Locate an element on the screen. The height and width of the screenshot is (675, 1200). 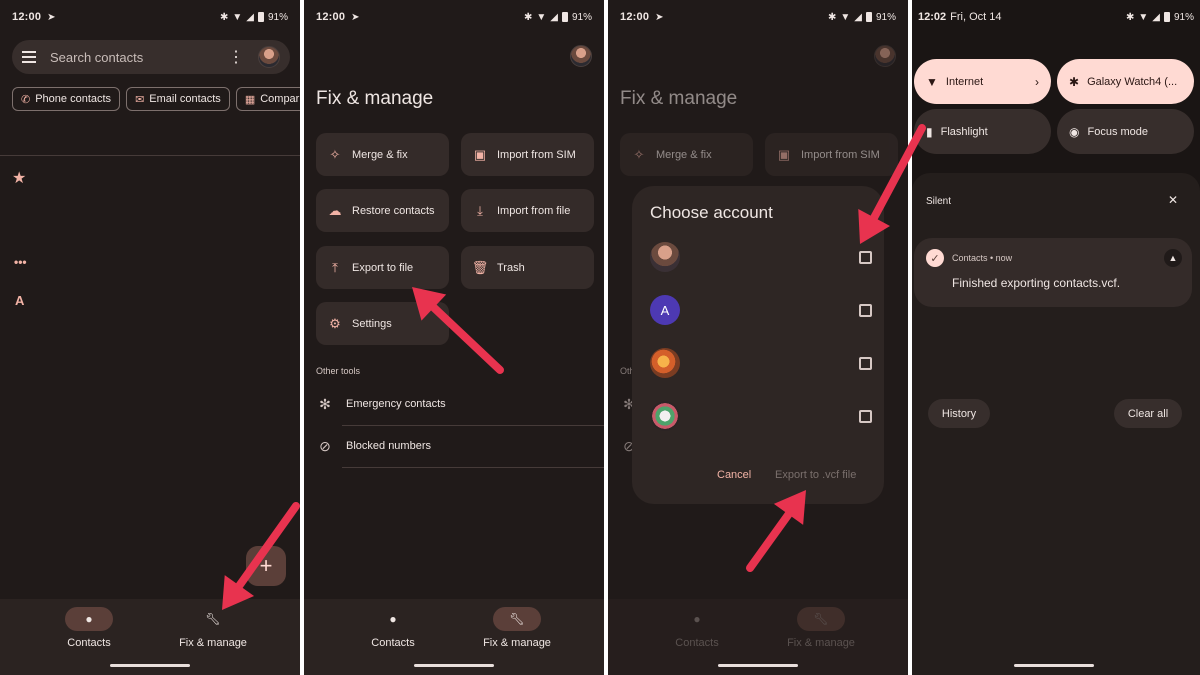
notification-text: Finished exporting contacts.vcf. is located at coordinates (1036, 283).